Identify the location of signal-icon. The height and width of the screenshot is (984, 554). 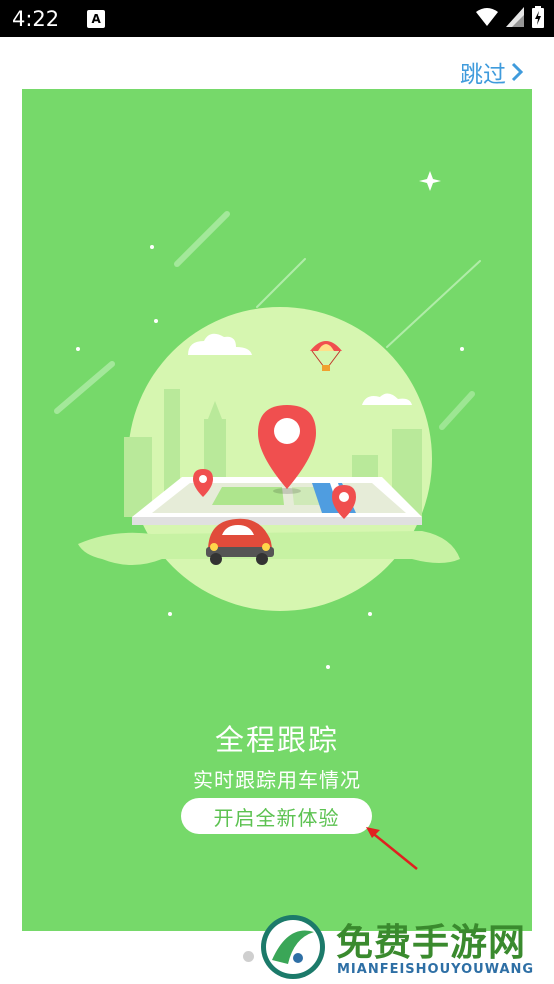
(515, 17).